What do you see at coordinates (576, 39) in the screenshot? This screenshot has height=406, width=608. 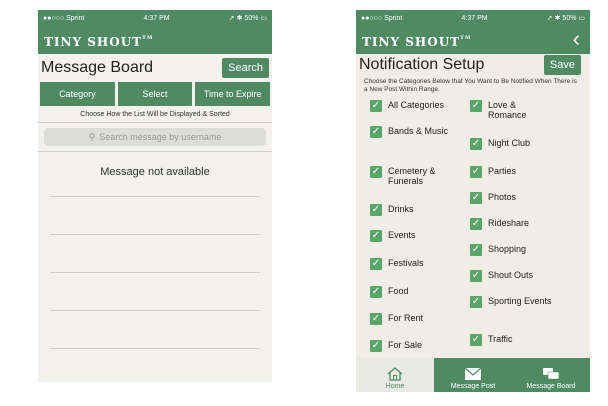 I see `chevron-left-icon: ‹` at bounding box center [576, 39].